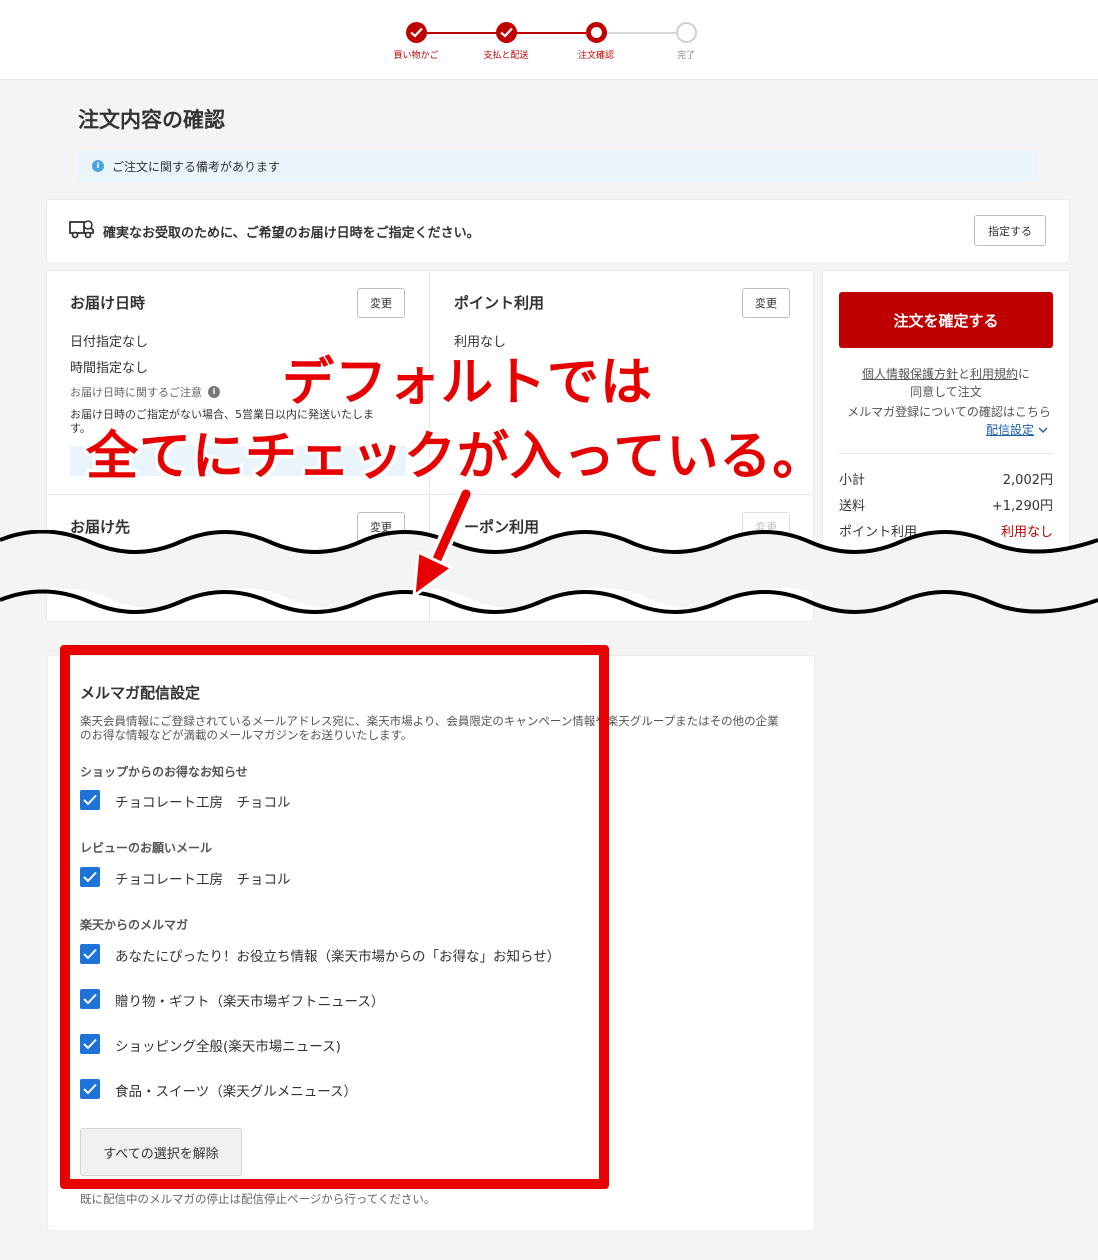  What do you see at coordinates (685, 56) in the screenshot?
I see `step-label: 完了` at bounding box center [685, 56].